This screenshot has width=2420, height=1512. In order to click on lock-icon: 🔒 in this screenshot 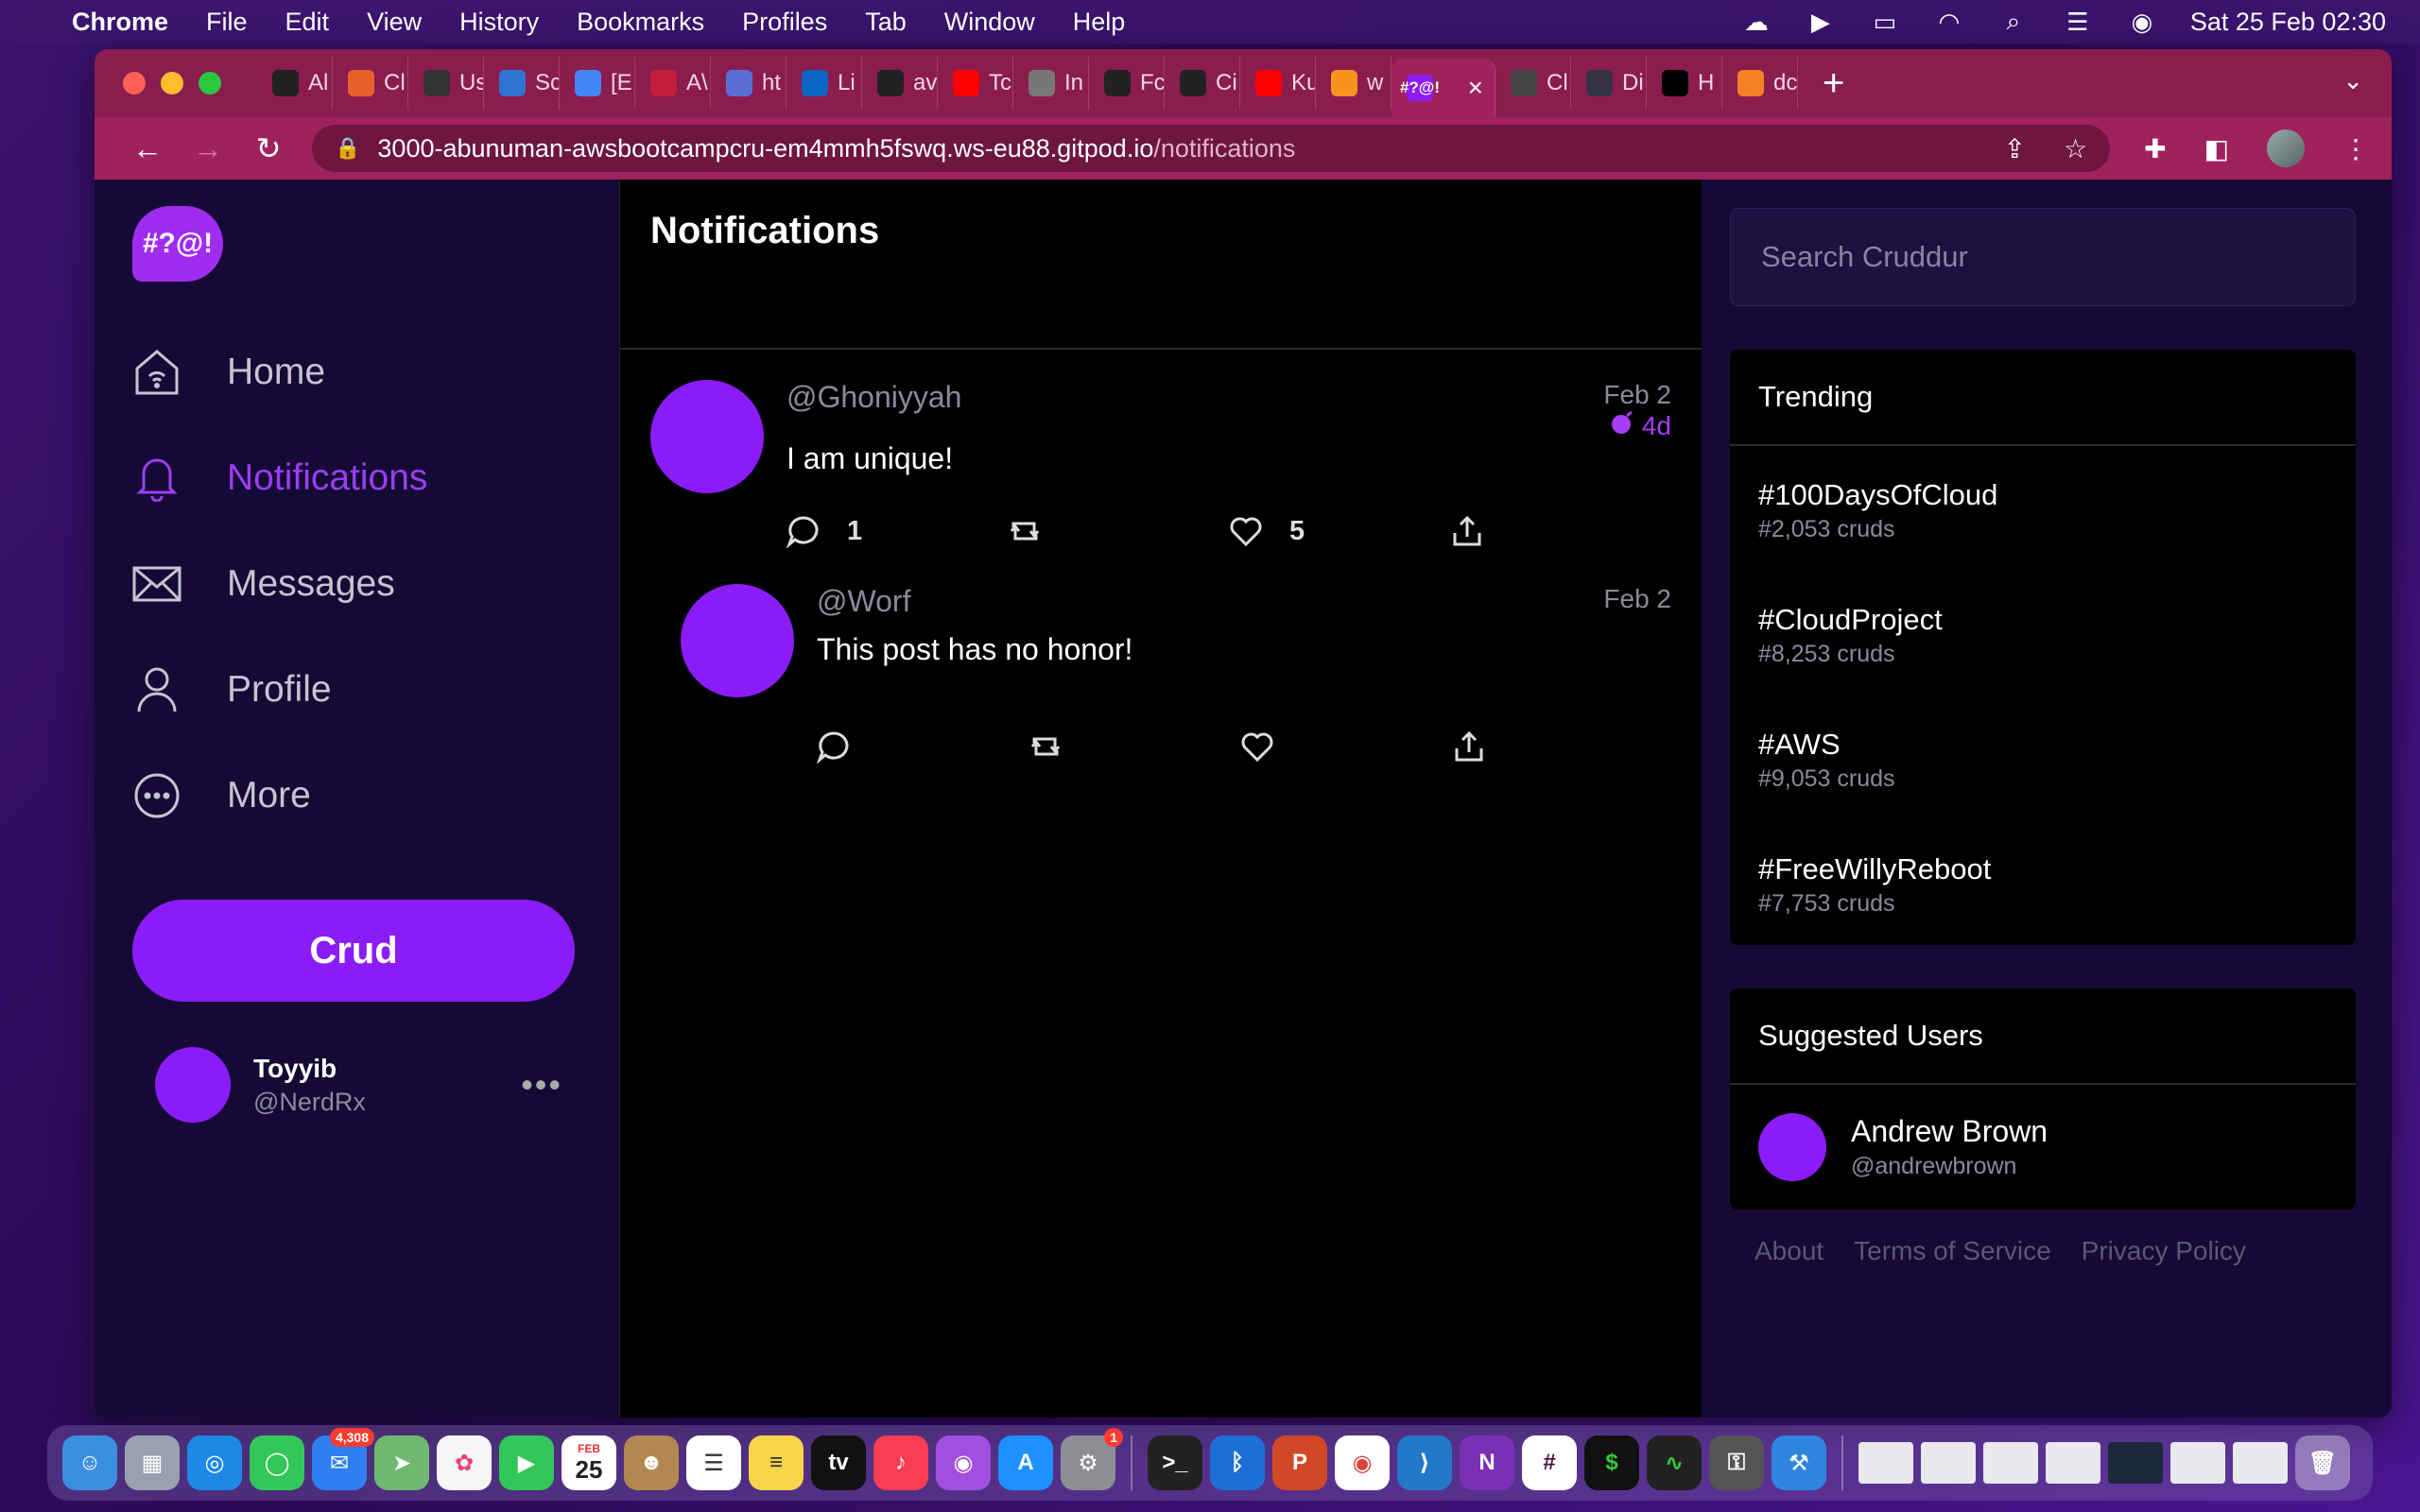, I will do `click(347, 148)`.